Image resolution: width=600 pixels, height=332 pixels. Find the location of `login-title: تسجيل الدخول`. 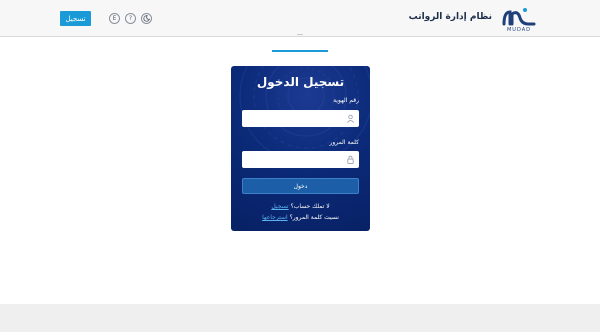

login-title: تسجيل الدخول is located at coordinates (300, 82).